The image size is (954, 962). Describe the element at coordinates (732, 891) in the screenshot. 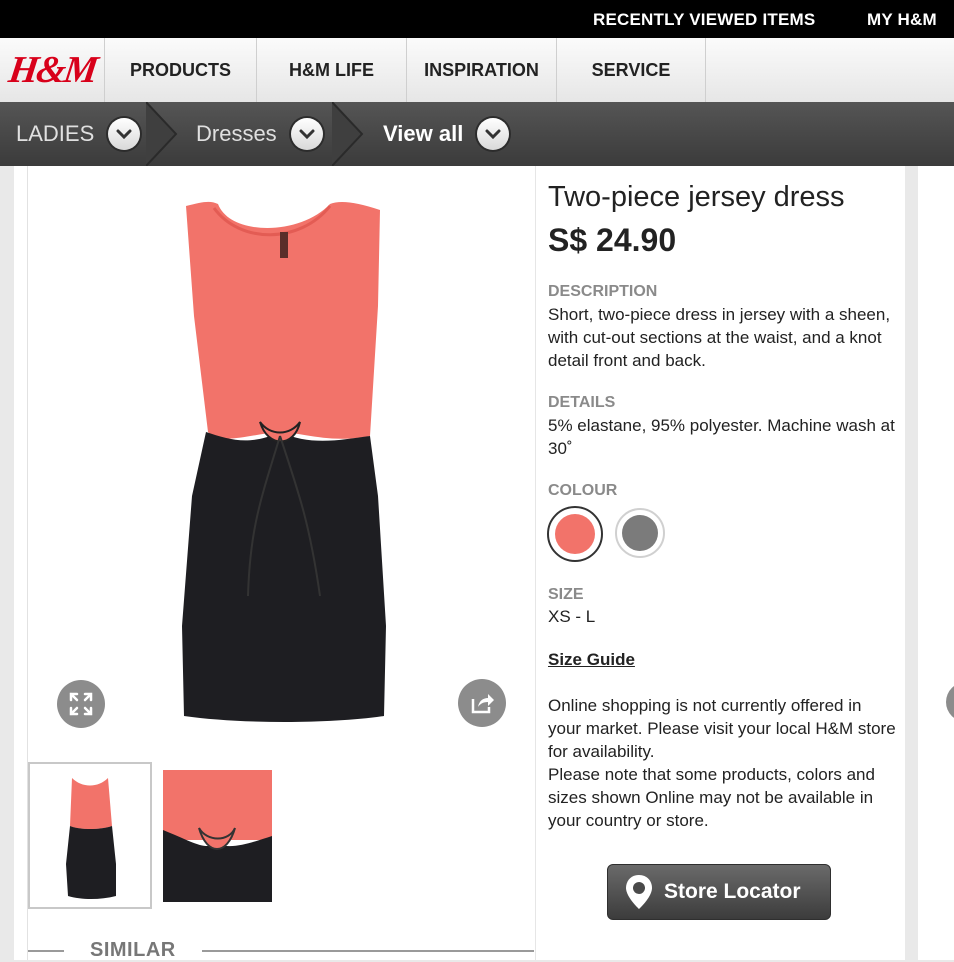

I see `store-locator-label: Store Locator` at that location.